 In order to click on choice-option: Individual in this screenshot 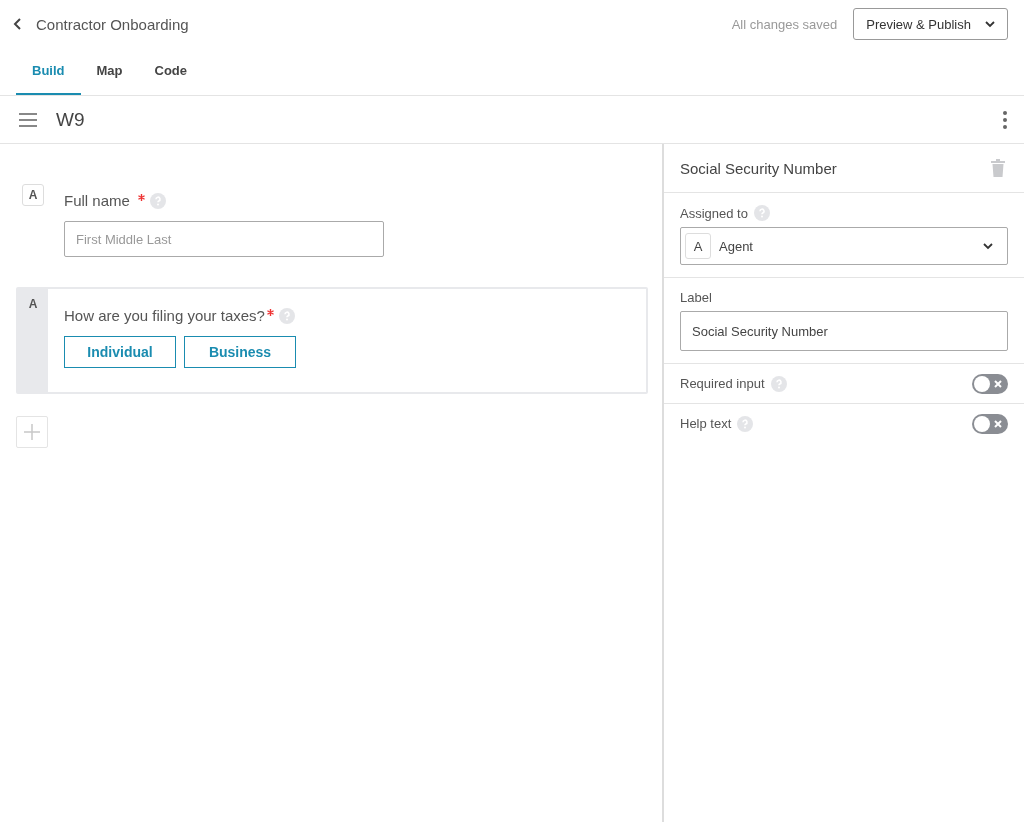, I will do `click(120, 352)`.